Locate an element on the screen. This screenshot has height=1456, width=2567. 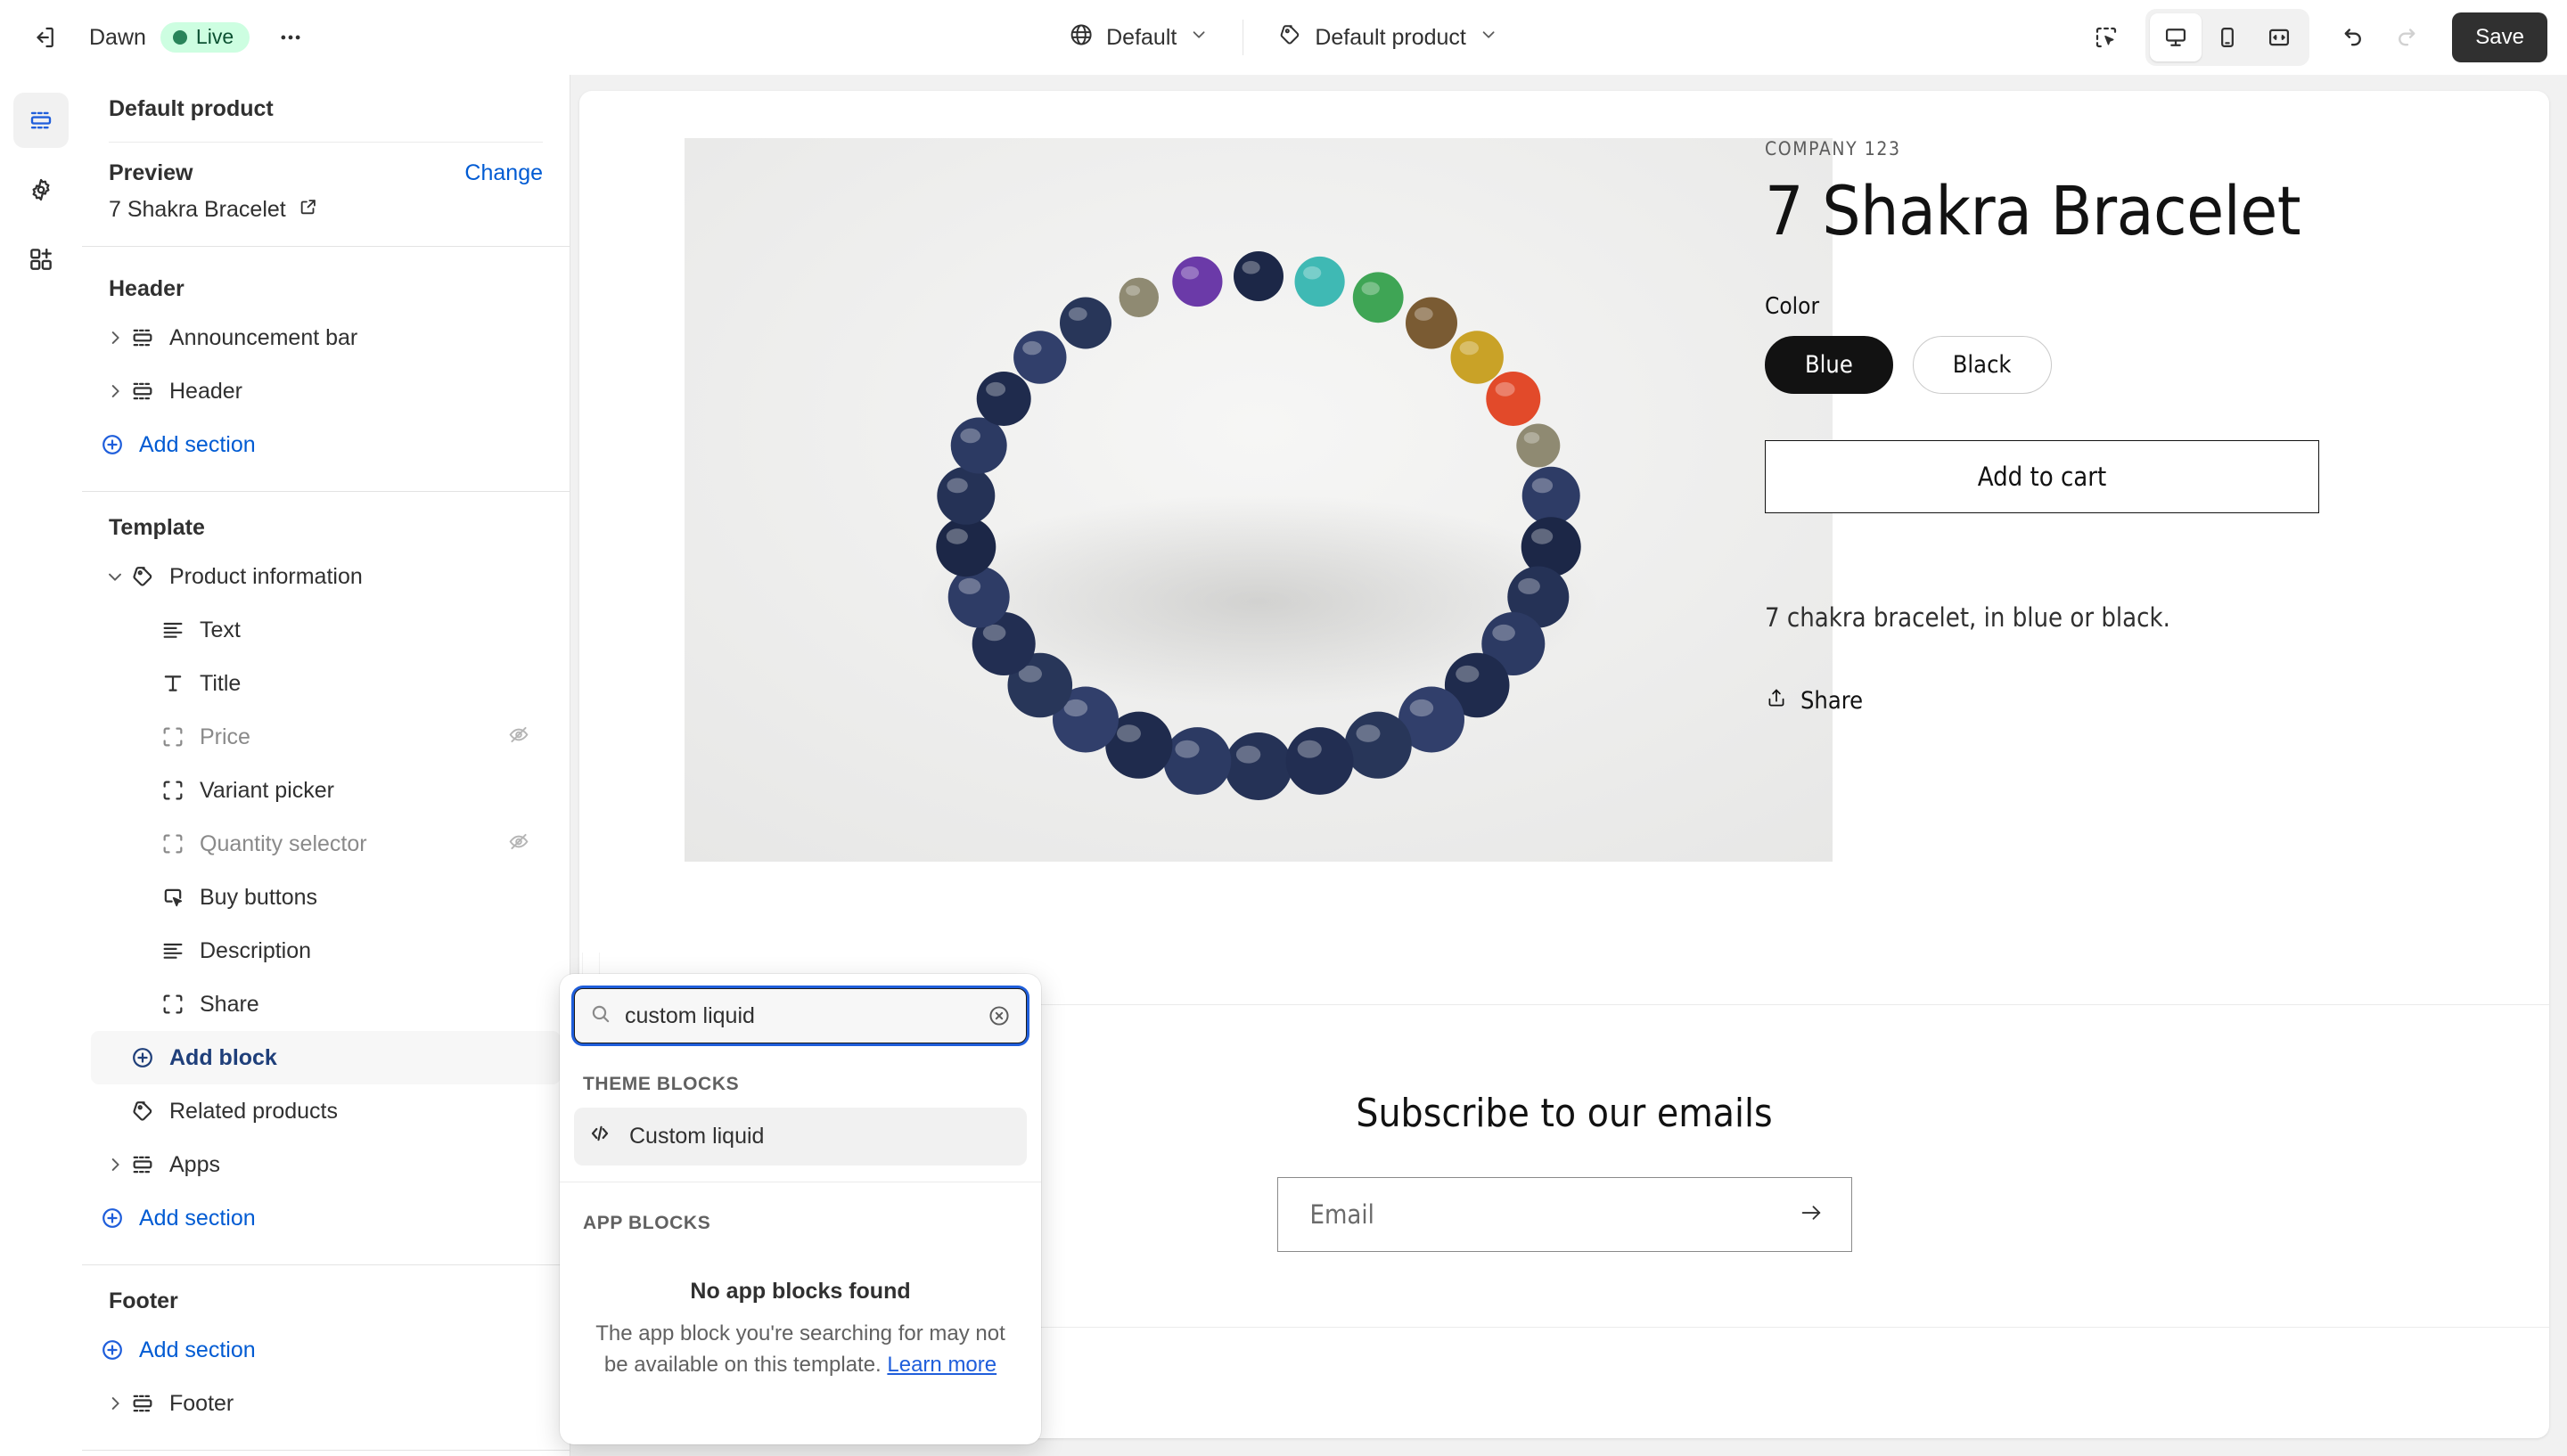
search-input is located at coordinates (800, 1015).